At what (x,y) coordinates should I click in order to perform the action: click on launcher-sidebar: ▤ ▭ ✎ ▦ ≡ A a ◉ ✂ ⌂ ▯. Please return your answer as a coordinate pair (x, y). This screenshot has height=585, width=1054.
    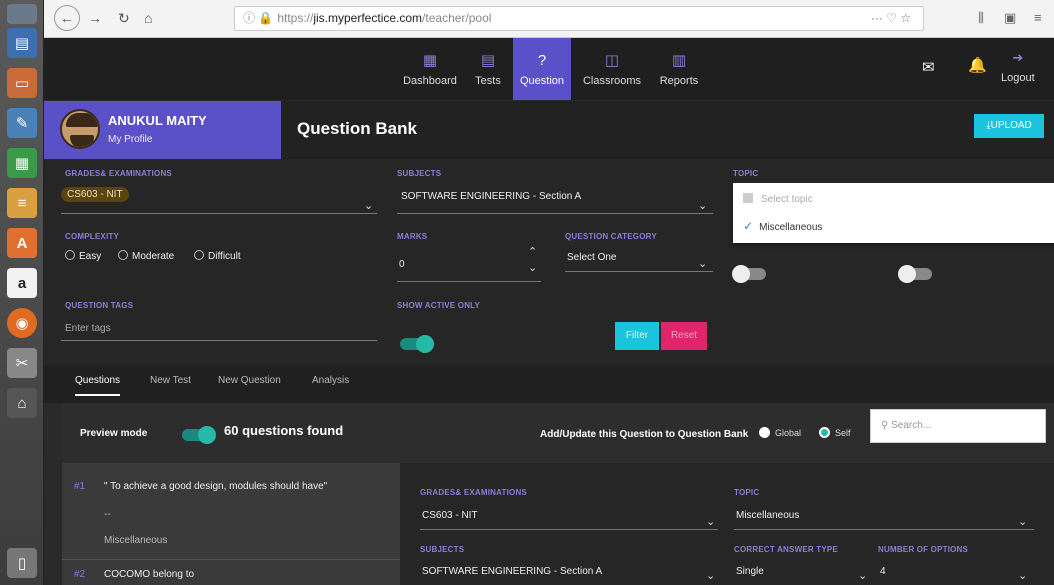
    Looking at the image, I should click on (22, 292).